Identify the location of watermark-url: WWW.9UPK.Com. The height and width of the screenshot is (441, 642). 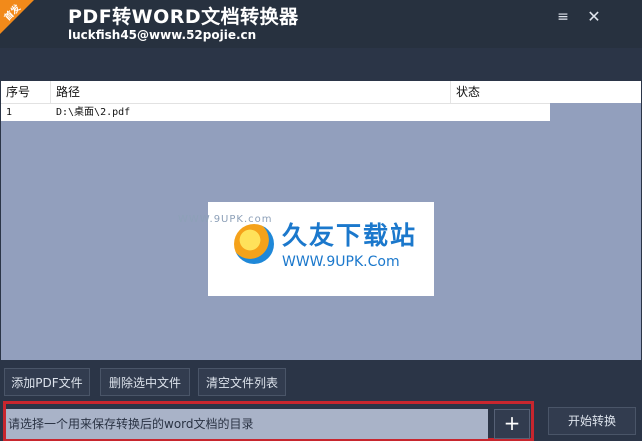
(341, 262).